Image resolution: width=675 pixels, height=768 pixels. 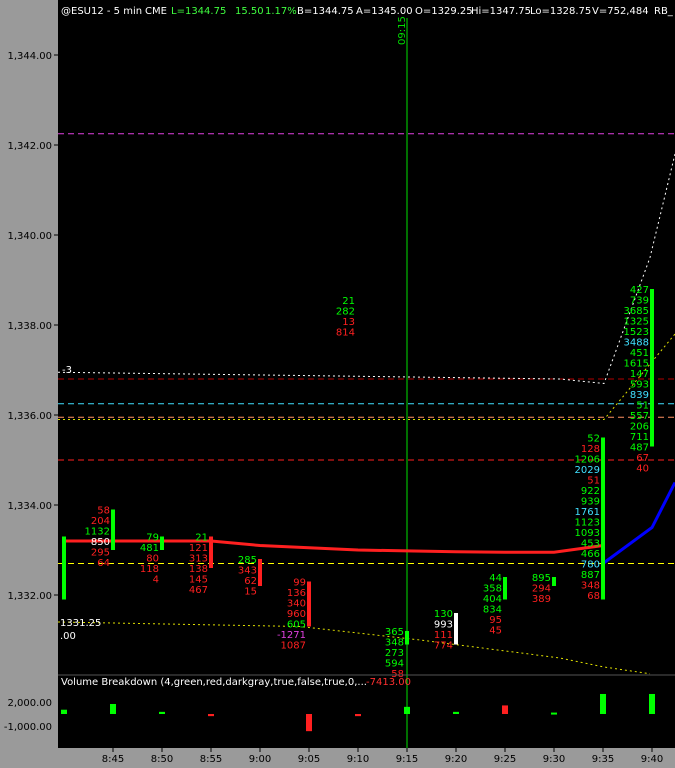 What do you see at coordinates (384, 11) in the screenshot?
I see `header-ask: A=1345.00` at bounding box center [384, 11].